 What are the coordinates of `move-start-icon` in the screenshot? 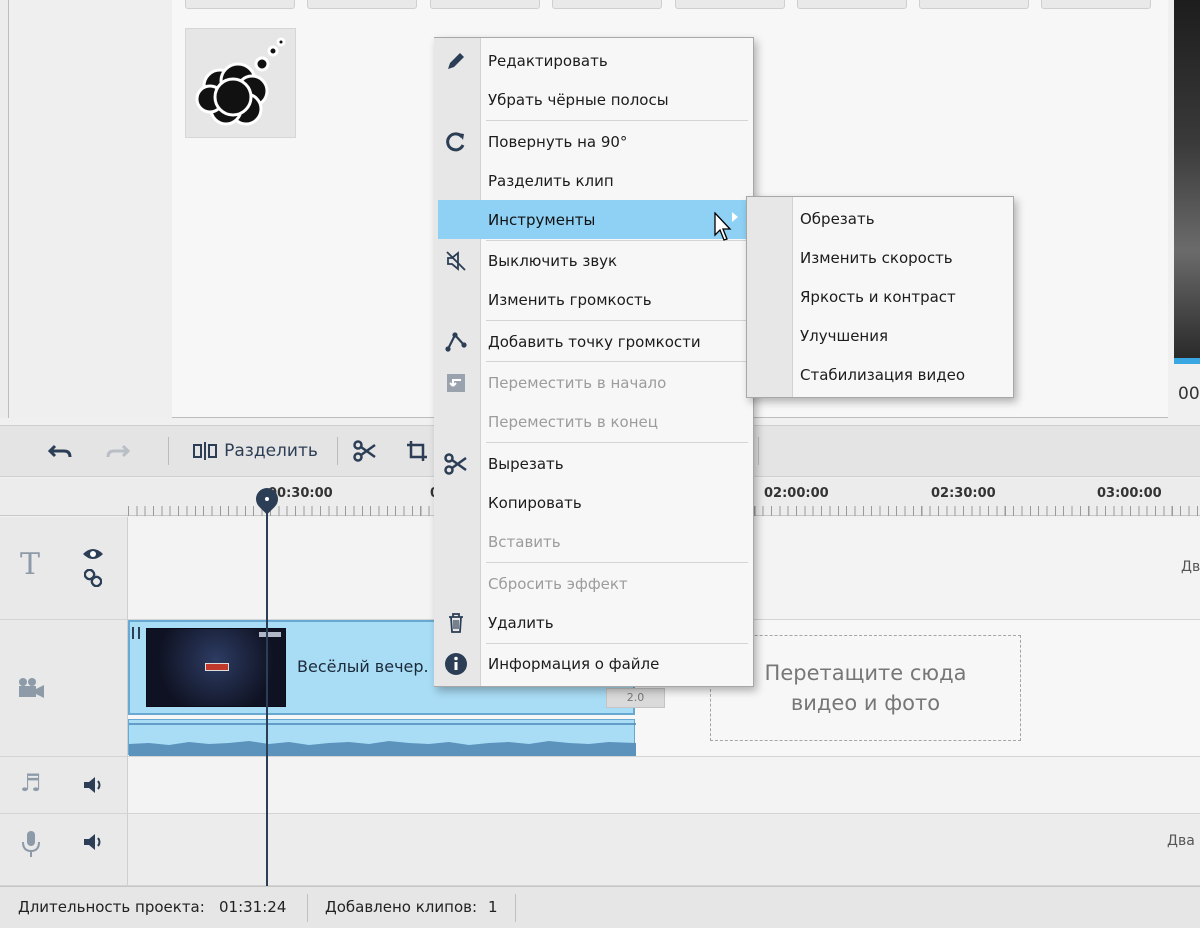 It's located at (456, 383).